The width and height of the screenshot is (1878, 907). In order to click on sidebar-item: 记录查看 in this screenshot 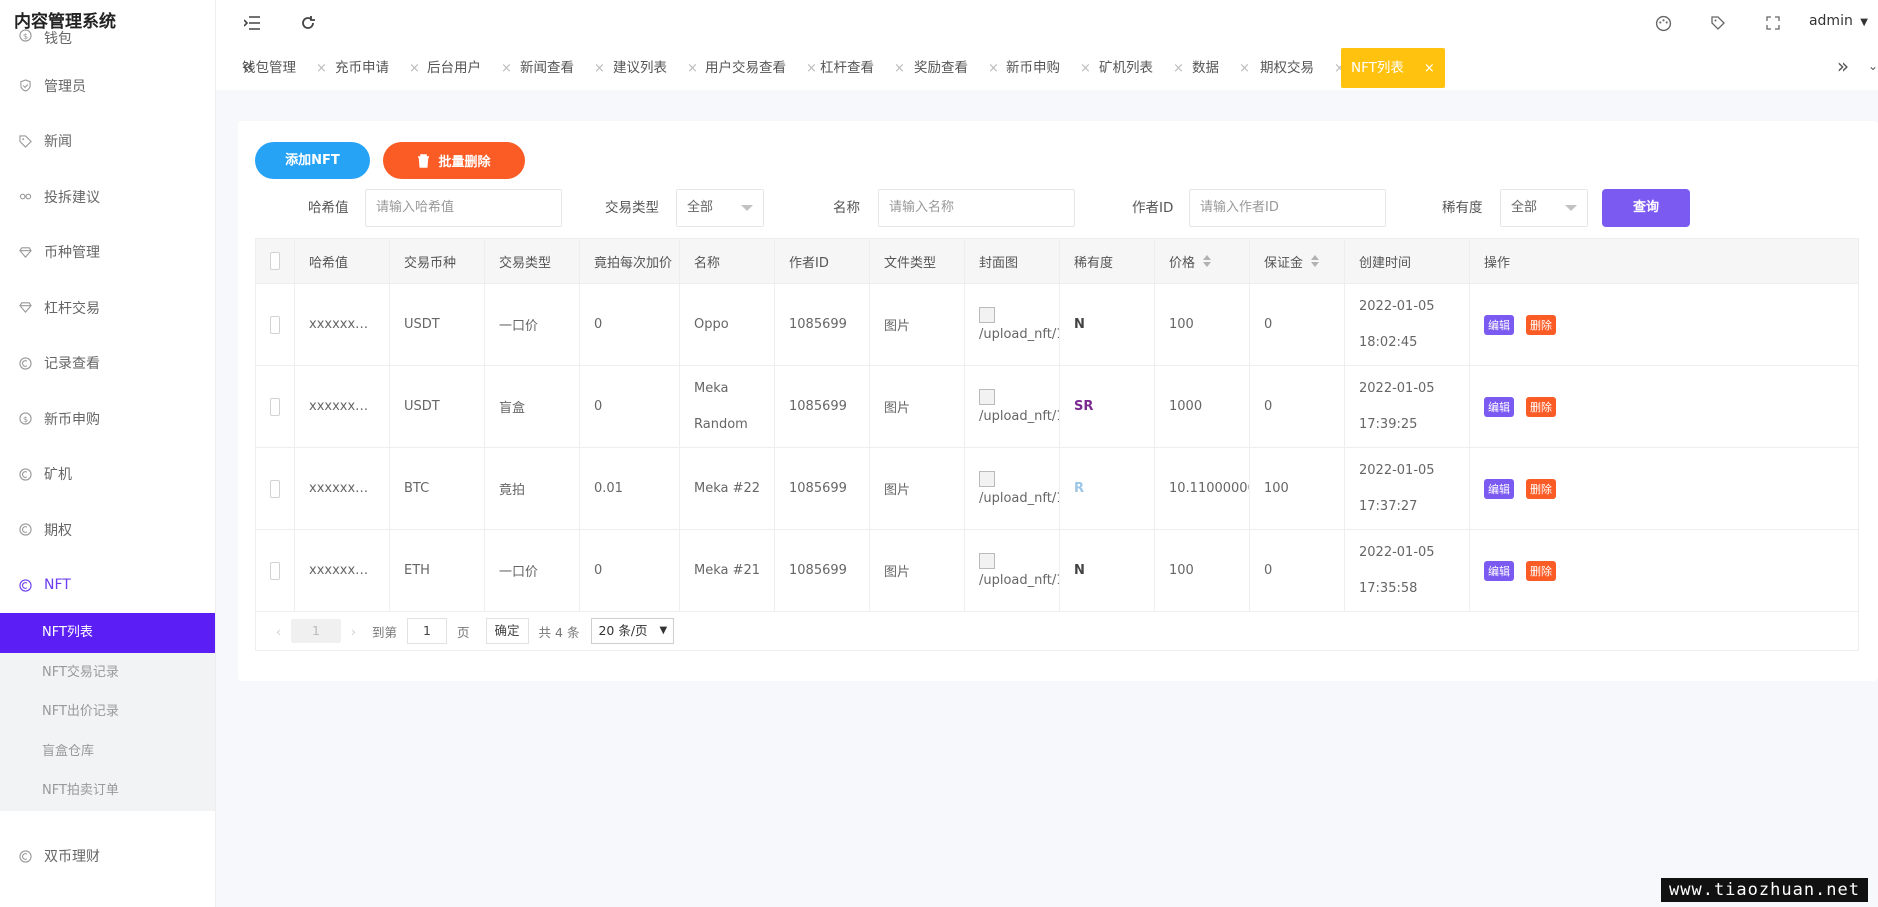, I will do `click(107, 364)`.